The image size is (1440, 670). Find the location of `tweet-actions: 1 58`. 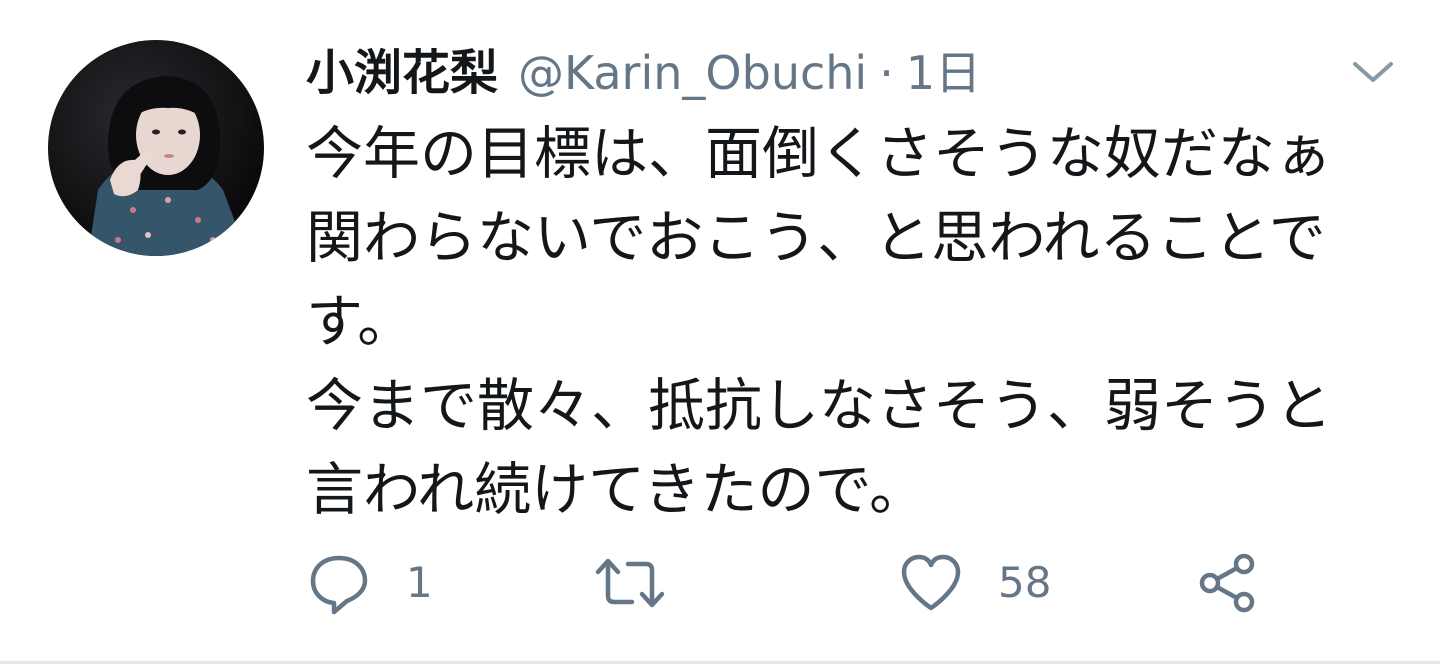

tweet-actions: 1 58 is located at coordinates (806, 583).